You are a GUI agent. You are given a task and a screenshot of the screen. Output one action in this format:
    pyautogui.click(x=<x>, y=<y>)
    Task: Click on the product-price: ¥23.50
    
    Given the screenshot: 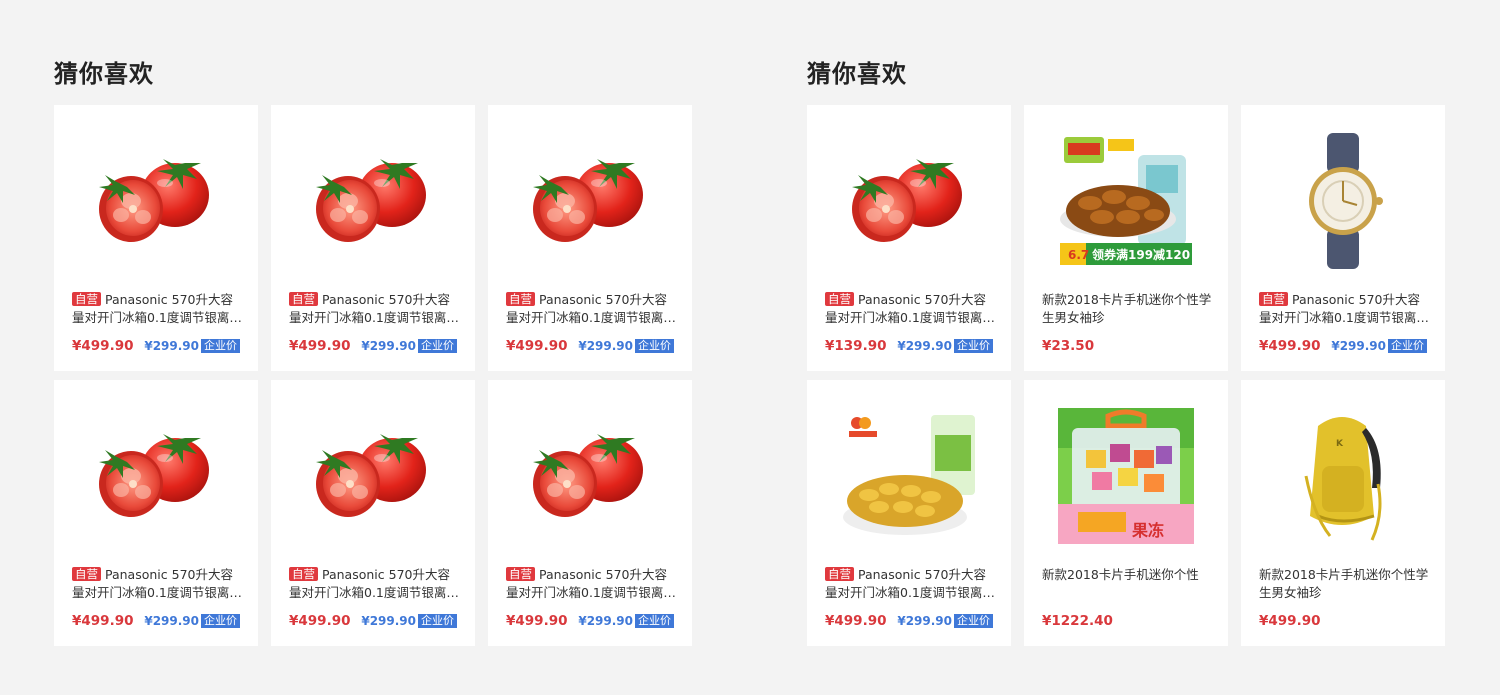 What is the action you would take?
    pyautogui.click(x=1068, y=346)
    